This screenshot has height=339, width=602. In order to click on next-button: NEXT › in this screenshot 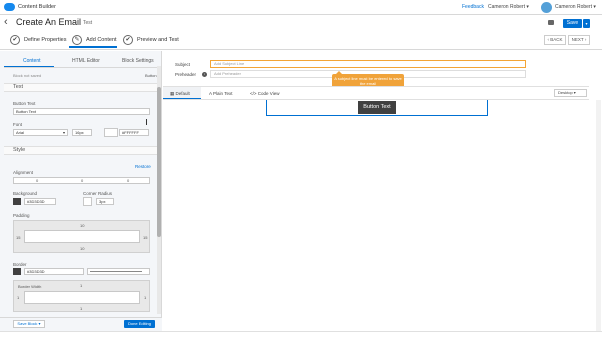, I will do `click(579, 40)`.